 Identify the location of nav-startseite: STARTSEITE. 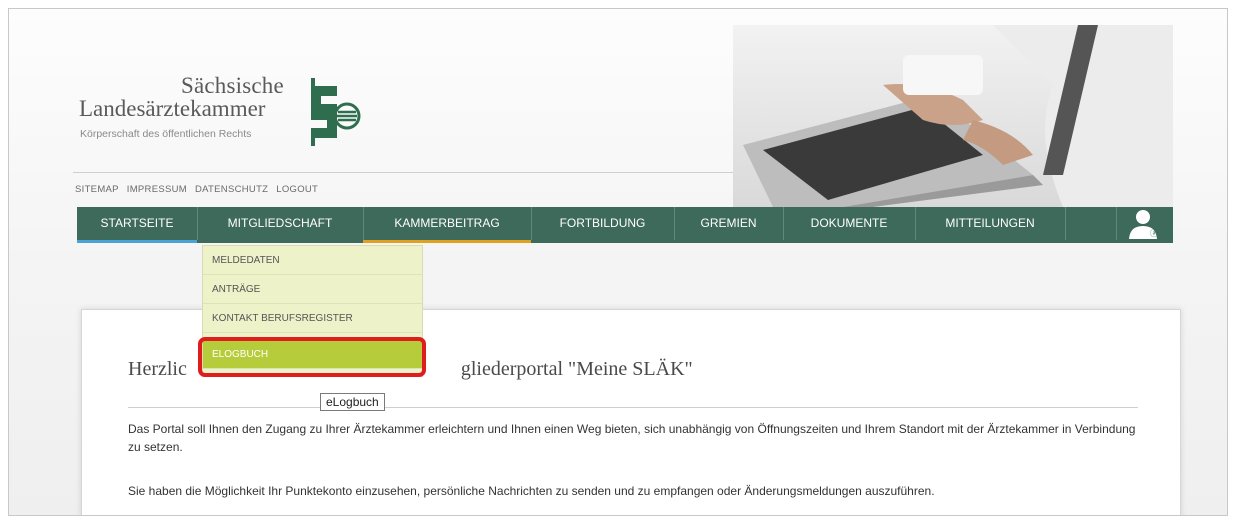
(137, 225).